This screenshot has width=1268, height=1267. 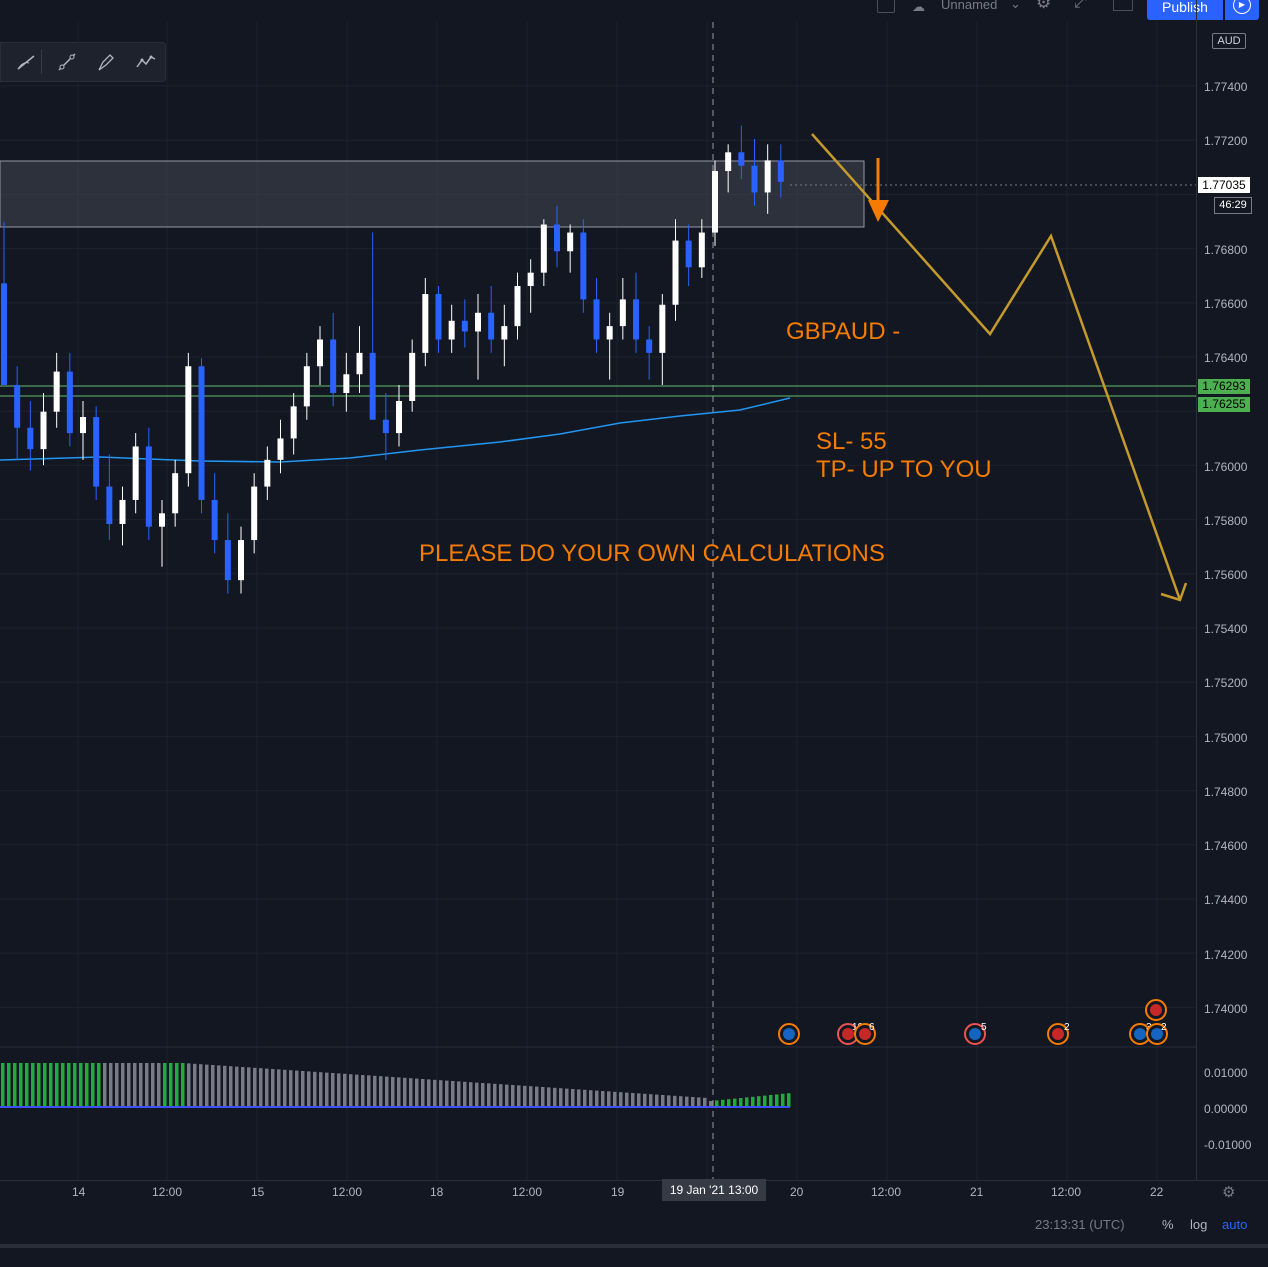 I want to click on crosshair-time-label: 19 Jan '21 13:00, so click(x=714, y=1190).